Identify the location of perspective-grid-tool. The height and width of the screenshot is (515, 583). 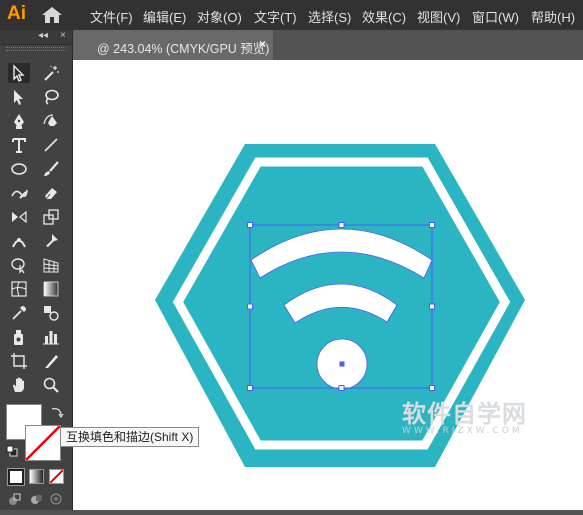
(51, 265).